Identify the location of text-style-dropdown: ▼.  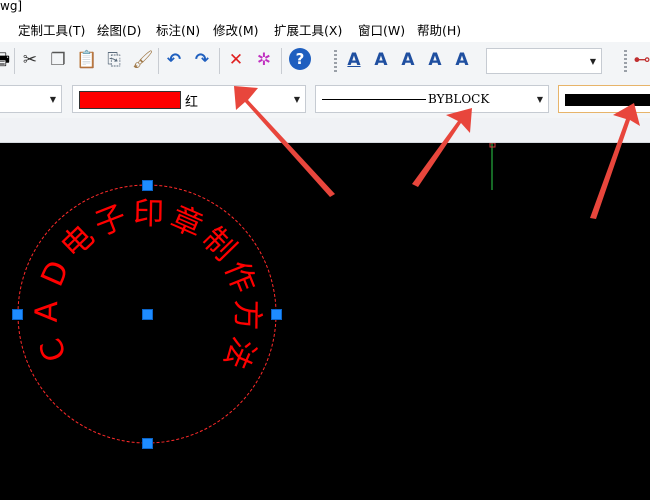
(544, 61).